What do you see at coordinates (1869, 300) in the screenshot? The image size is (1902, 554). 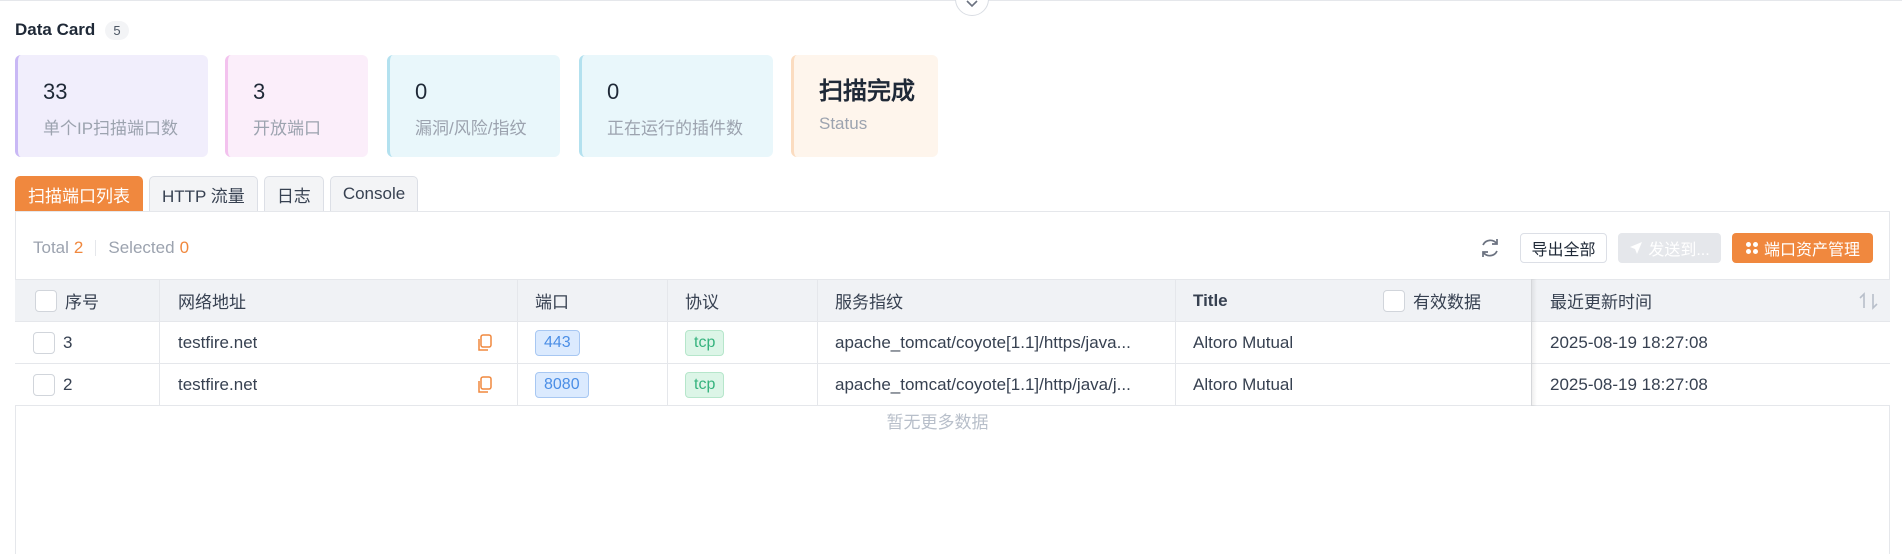 I see `sort-icon` at bounding box center [1869, 300].